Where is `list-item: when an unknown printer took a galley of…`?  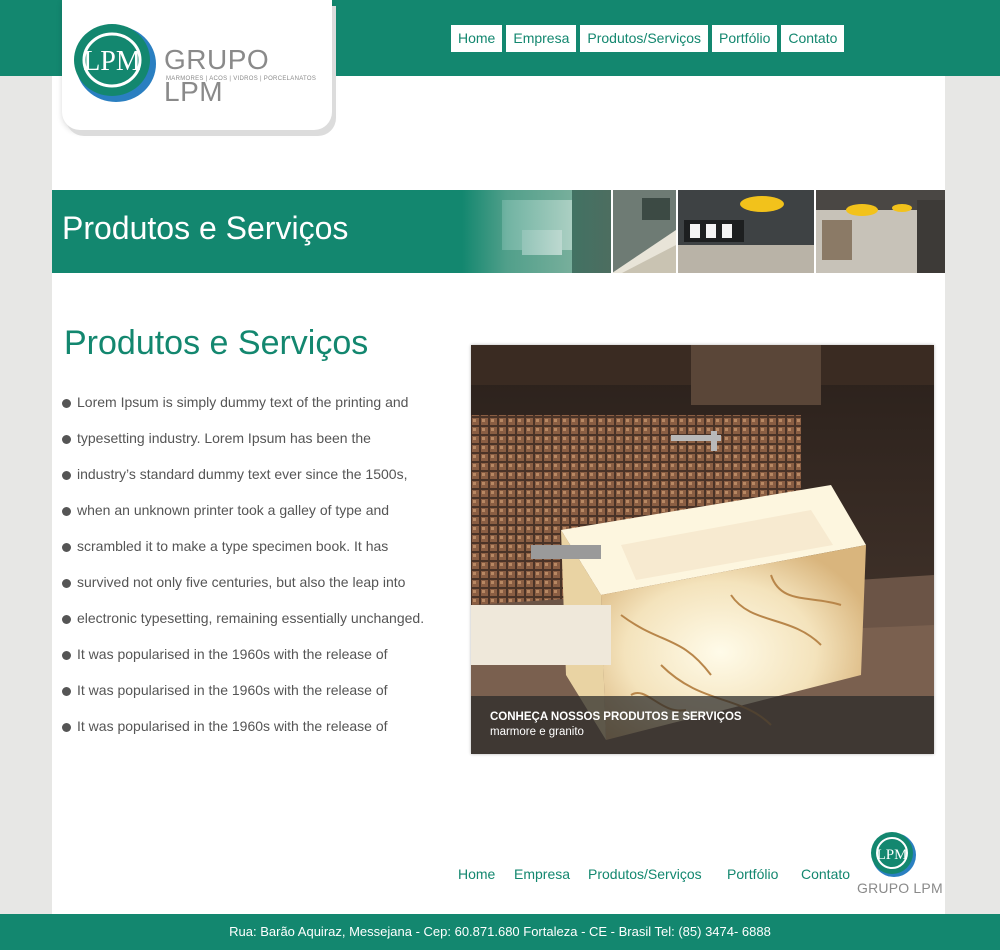 list-item: when an unknown printer took a galley of… is located at coordinates (243, 510).